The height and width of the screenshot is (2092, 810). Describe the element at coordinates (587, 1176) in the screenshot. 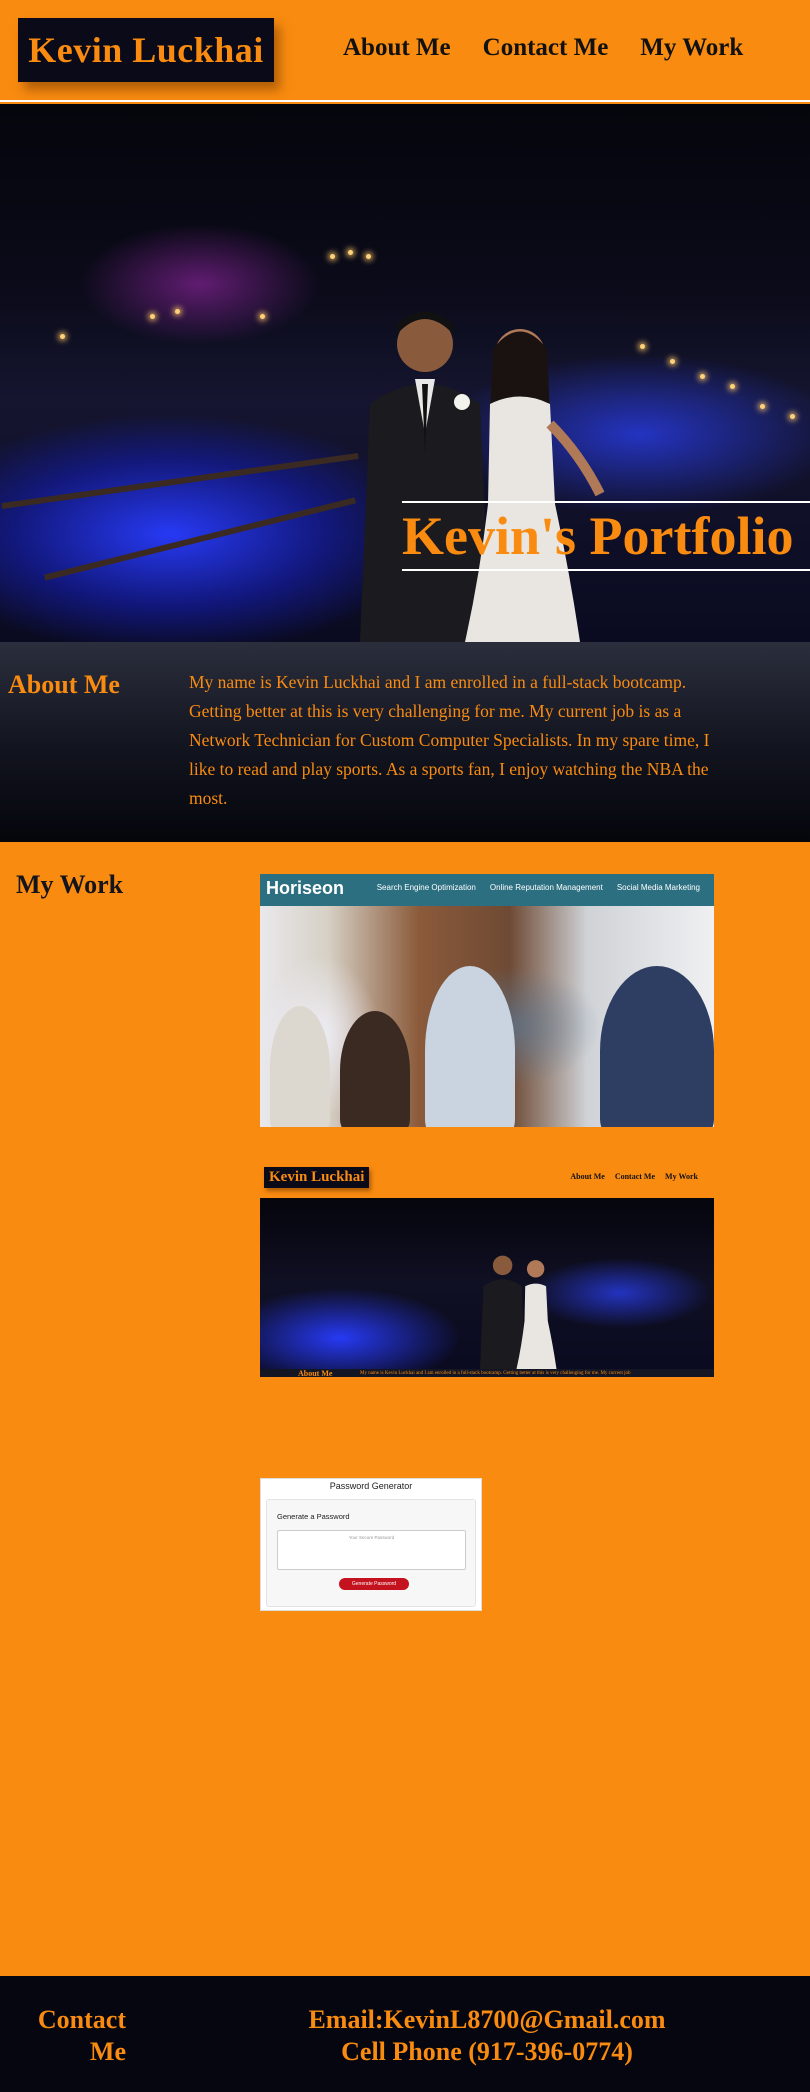

I see `portfolio-preview-nav-about: About Me` at that location.